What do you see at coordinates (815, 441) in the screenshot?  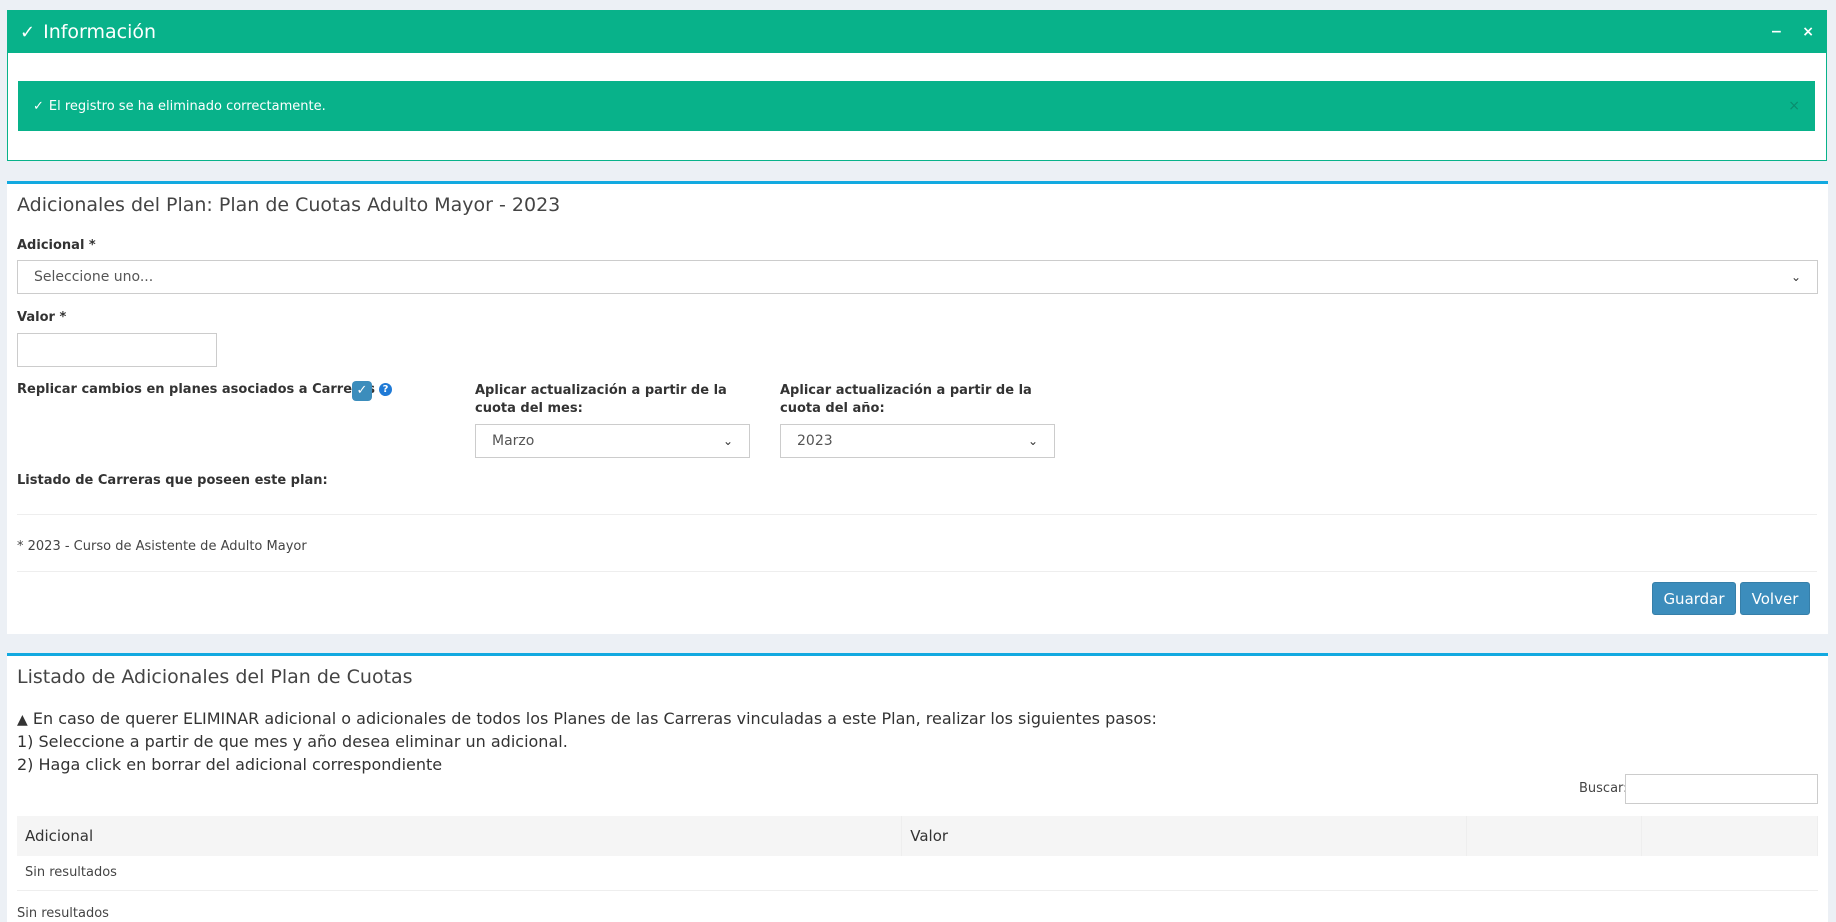 I see `anio-select-value: 2023` at bounding box center [815, 441].